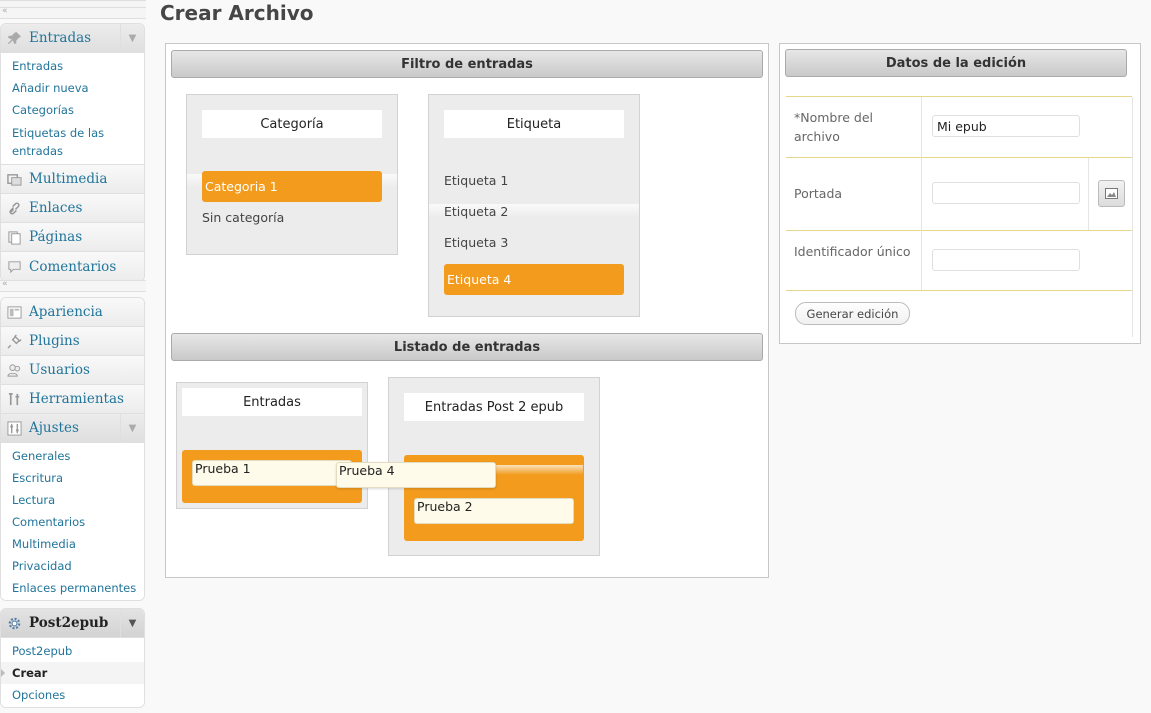 The height and width of the screenshot is (713, 1151). What do you see at coordinates (14, 208) in the screenshot?
I see `link-icon` at bounding box center [14, 208].